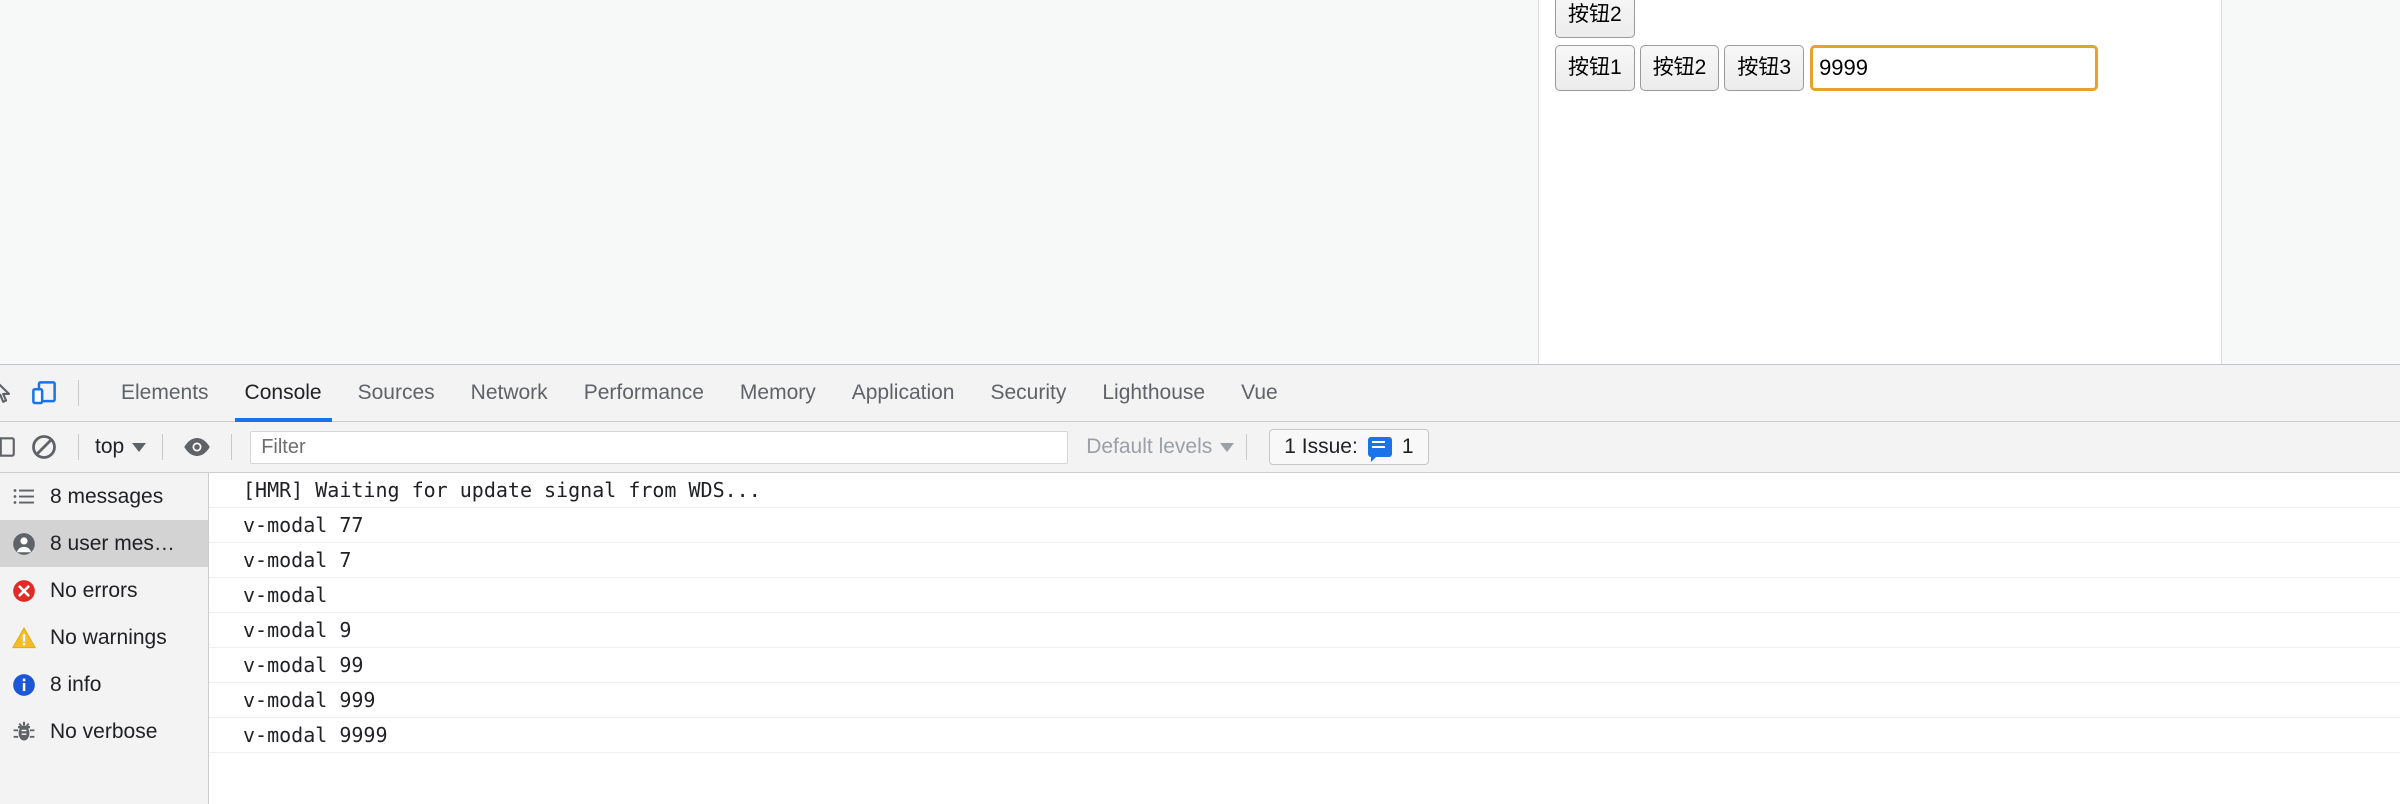 The image size is (2400, 804). I want to click on log-levels-selector: Default levels, so click(1160, 447).